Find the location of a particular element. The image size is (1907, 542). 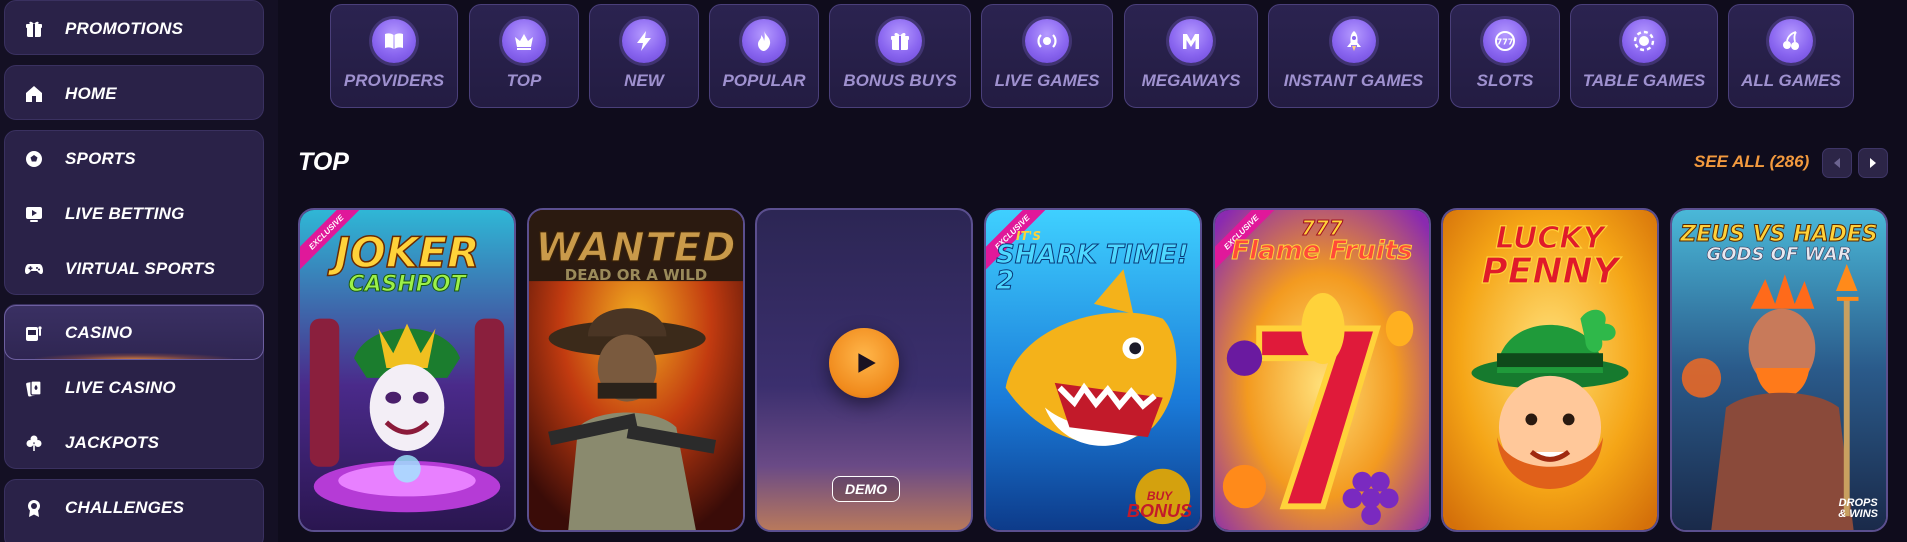

game-title: 777 Flame Fruits is located at coordinates (1322, 241).